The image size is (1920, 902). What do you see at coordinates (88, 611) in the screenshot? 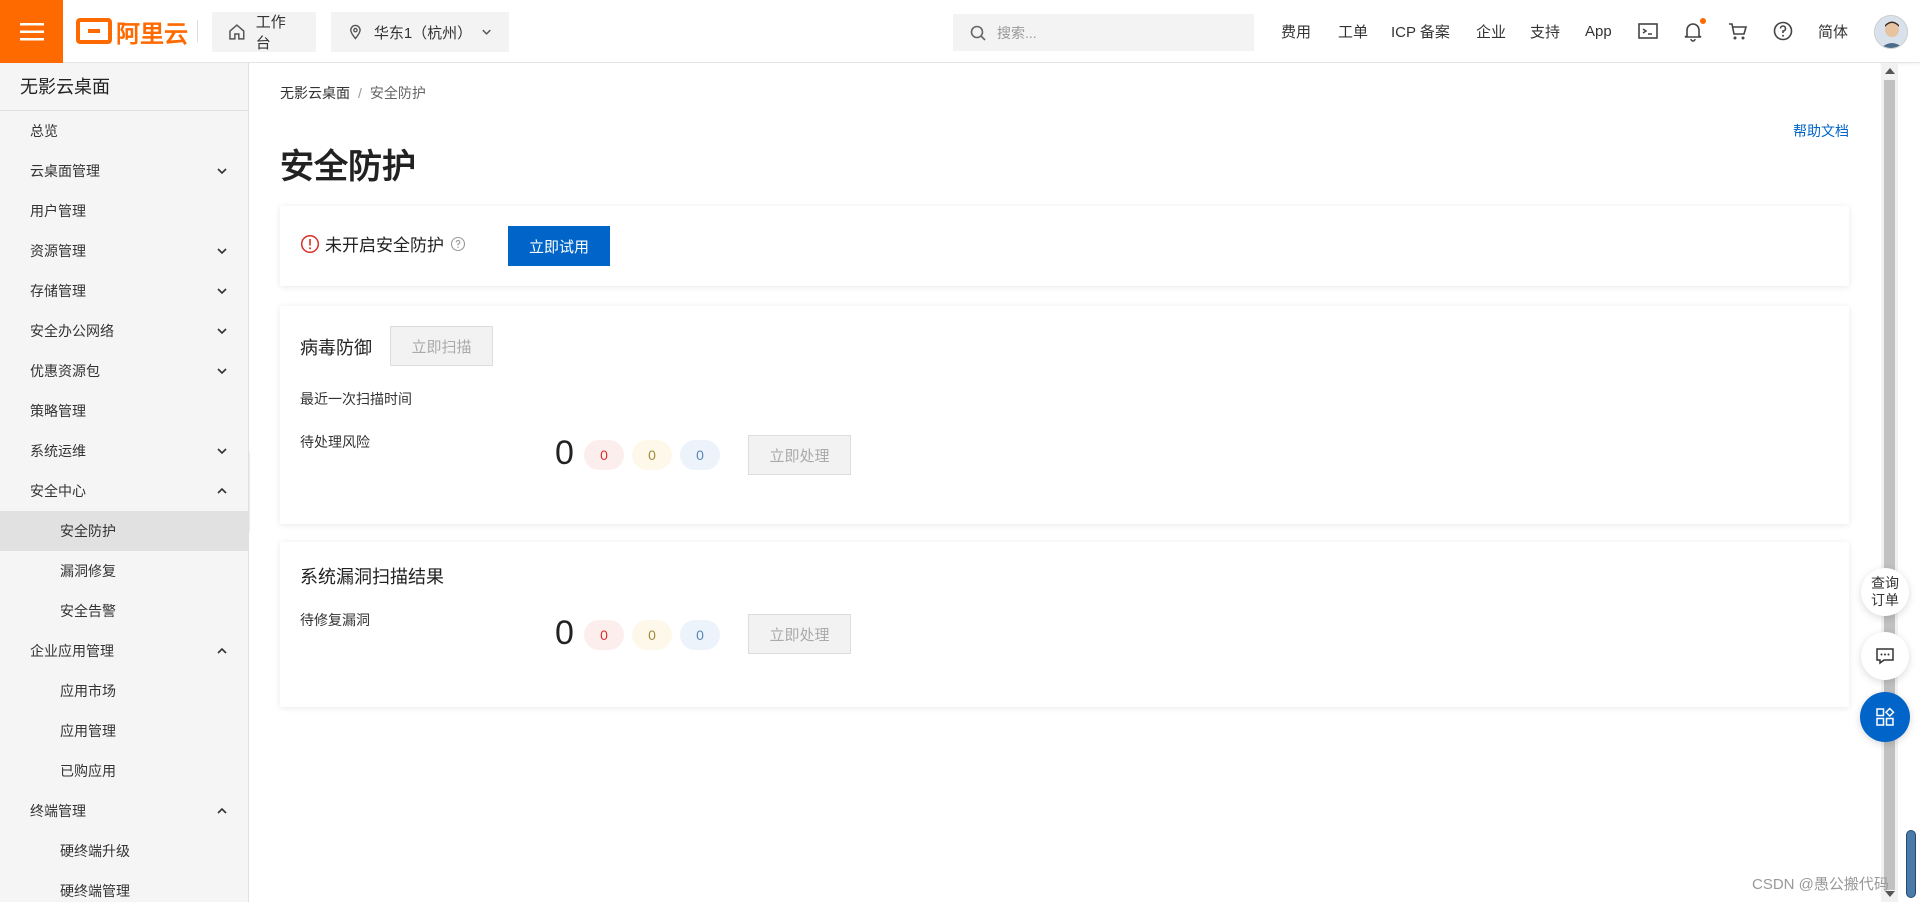
I see `sidebar-item-label: 安全告警` at bounding box center [88, 611].